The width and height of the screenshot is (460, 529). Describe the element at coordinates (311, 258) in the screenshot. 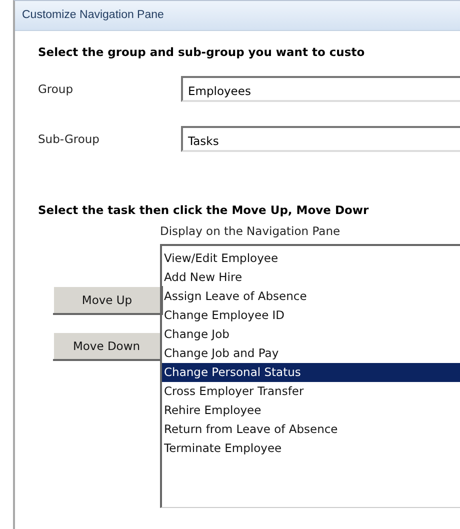

I see `list-item: View/Edit Employee` at that location.